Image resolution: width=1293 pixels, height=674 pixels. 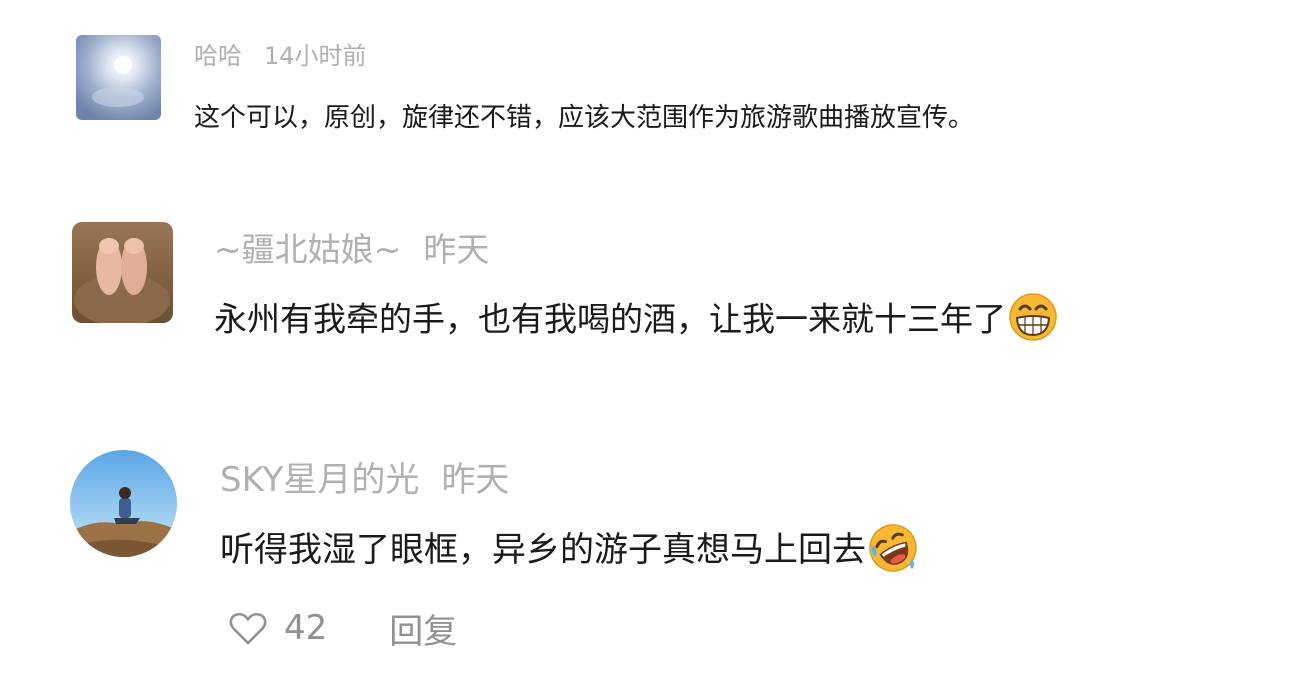 I want to click on rolling-on-floor-laughing-emoji, so click(x=893, y=548).